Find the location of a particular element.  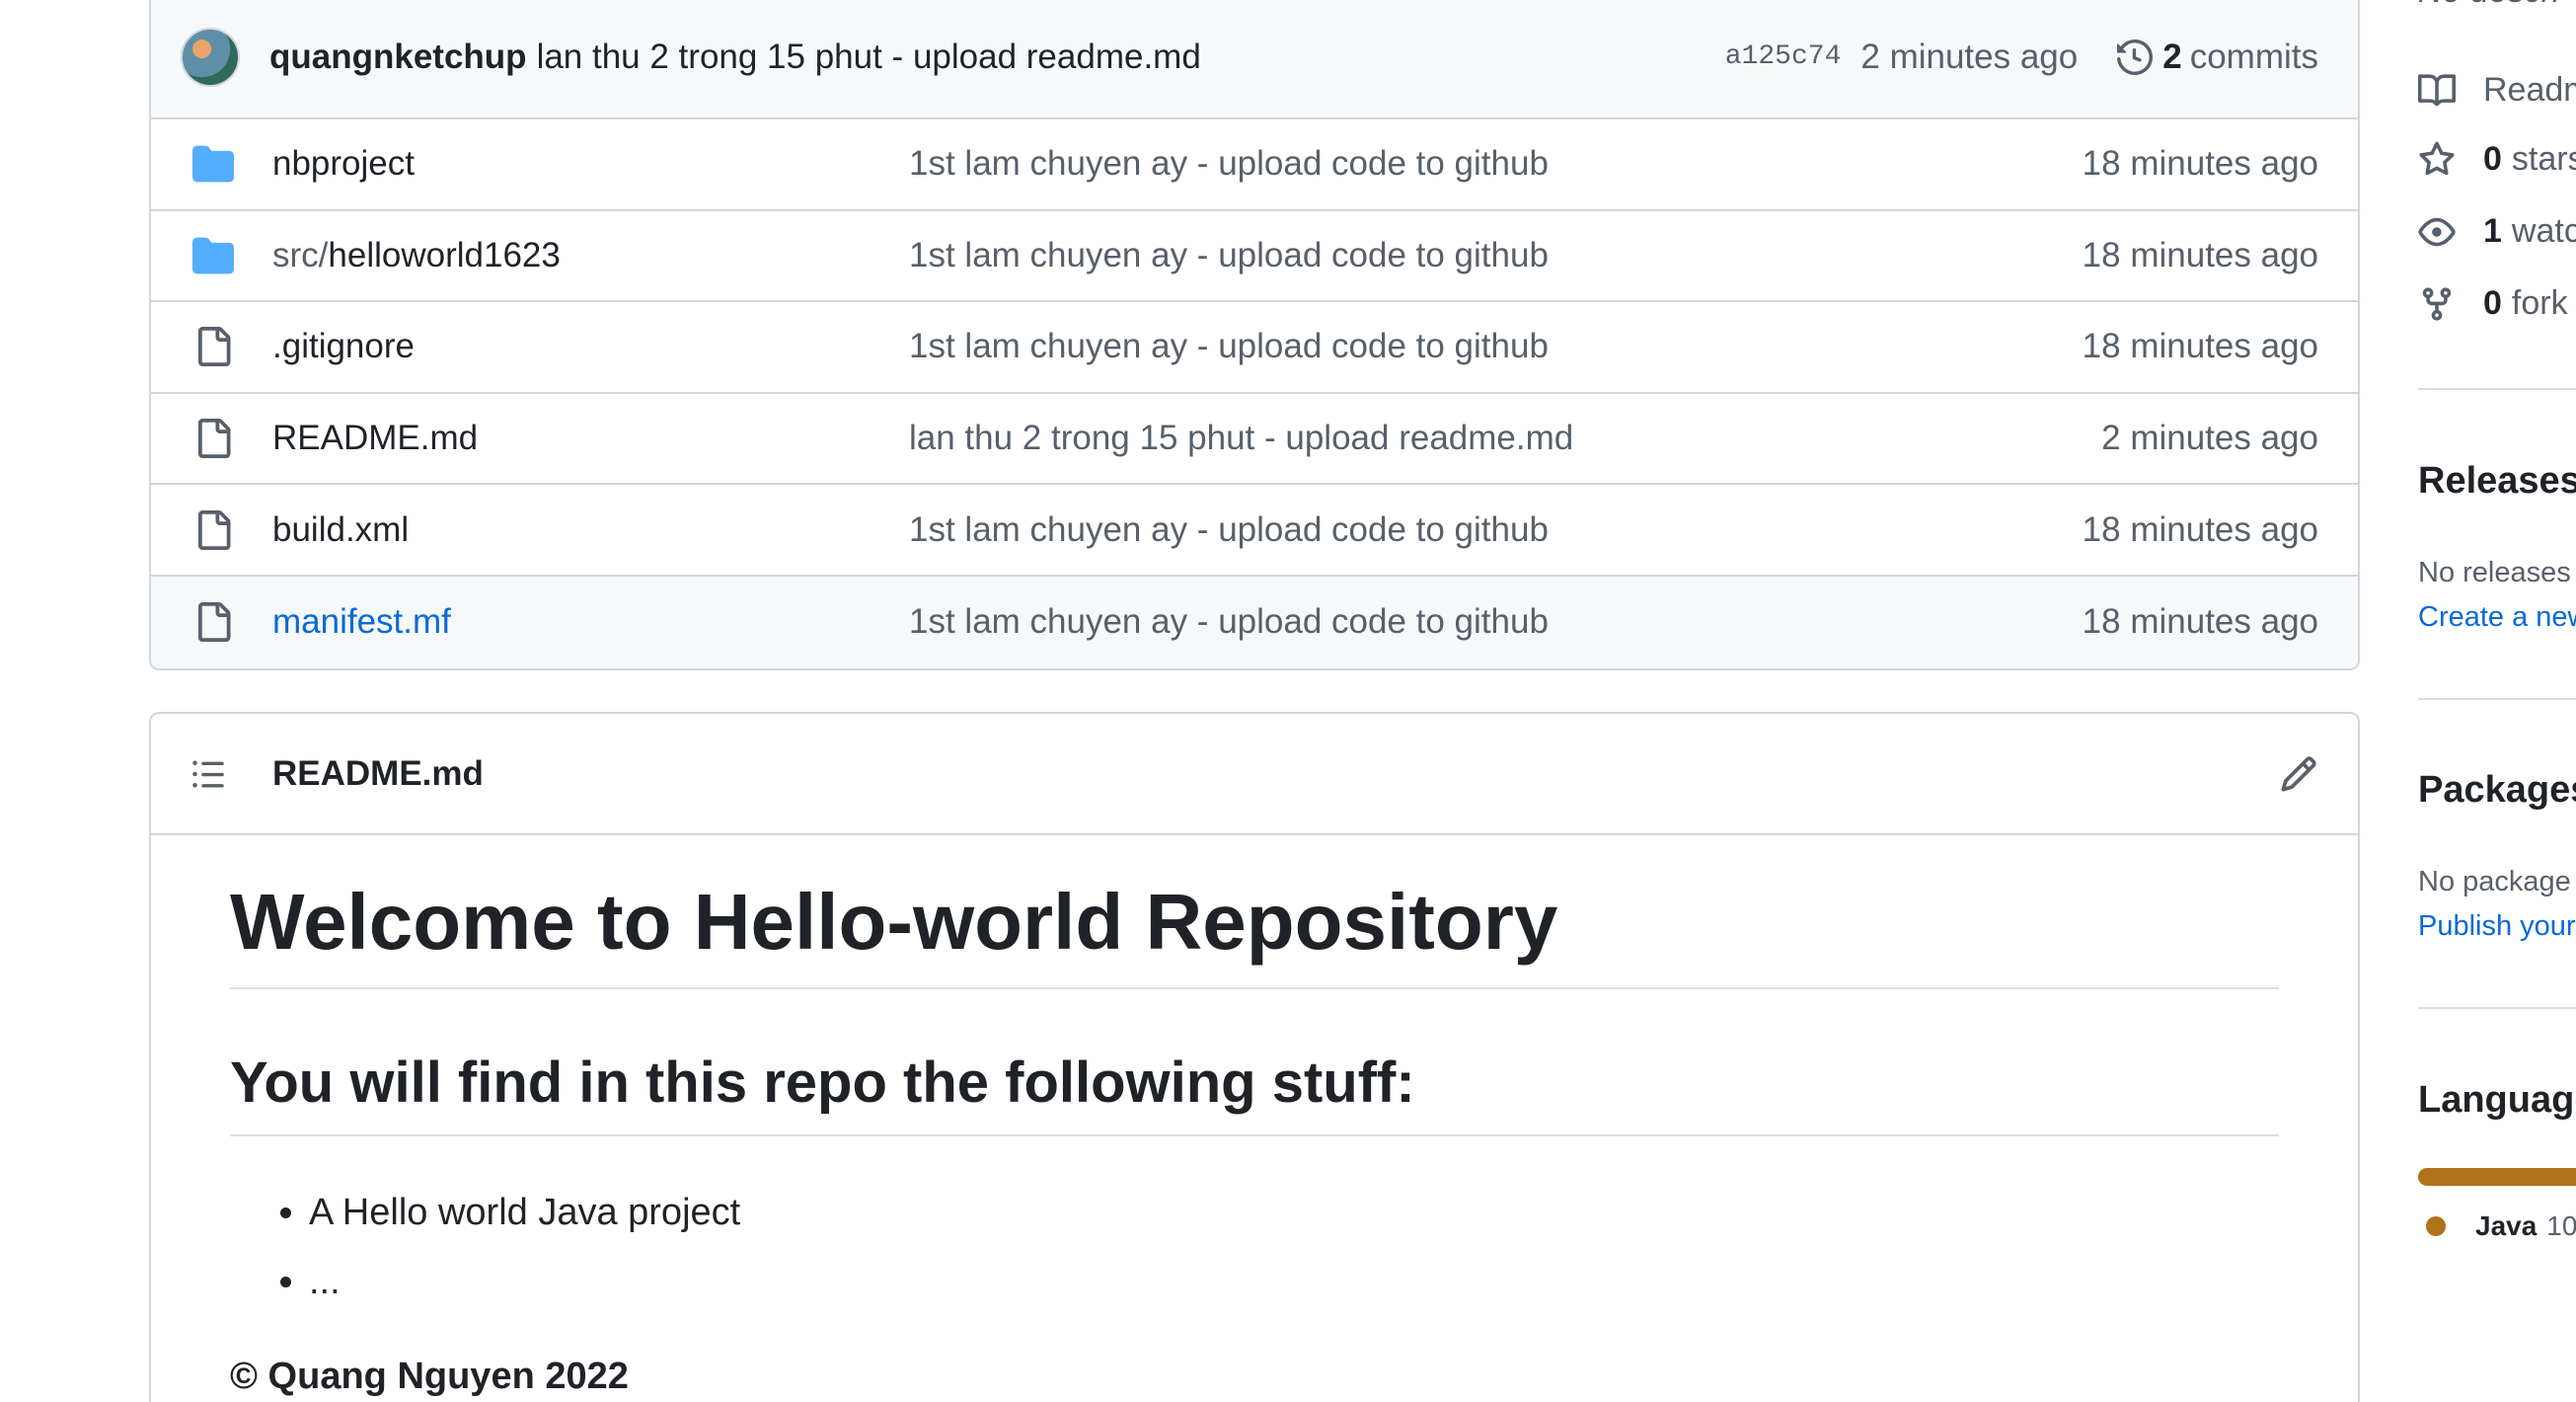

readme-header: README.md is located at coordinates (1255, 774).